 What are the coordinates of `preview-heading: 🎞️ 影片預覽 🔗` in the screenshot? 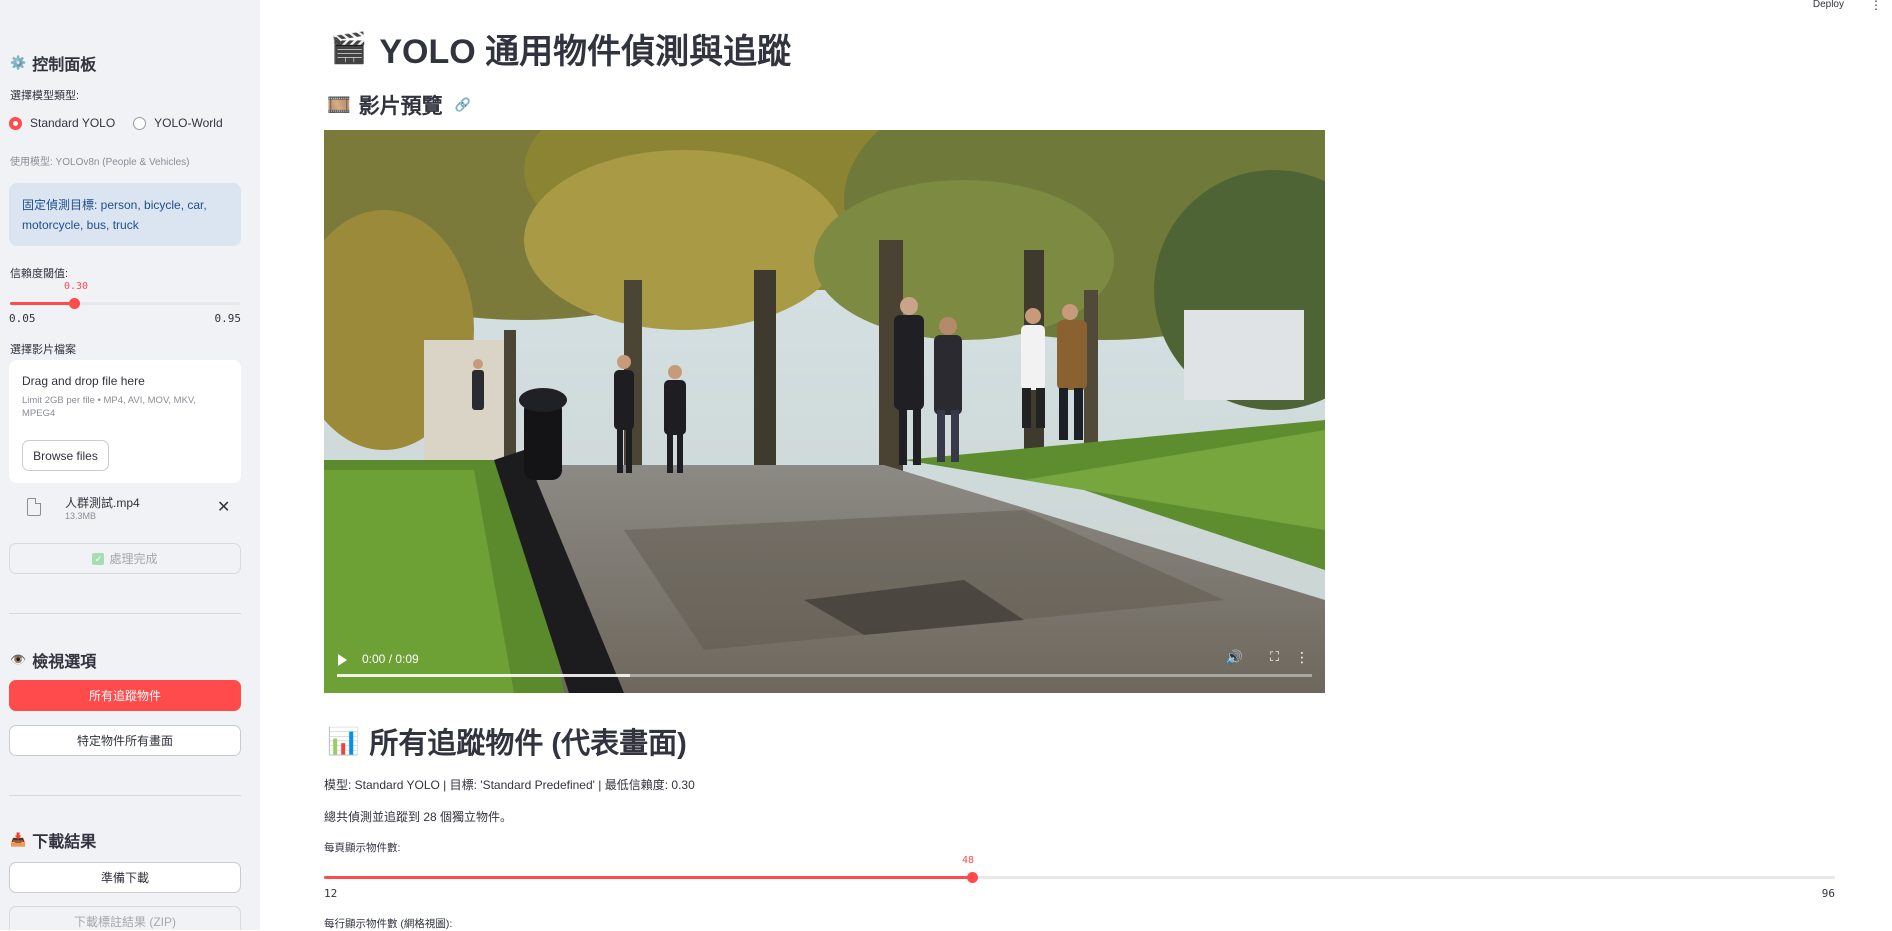 It's located at (399, 105).